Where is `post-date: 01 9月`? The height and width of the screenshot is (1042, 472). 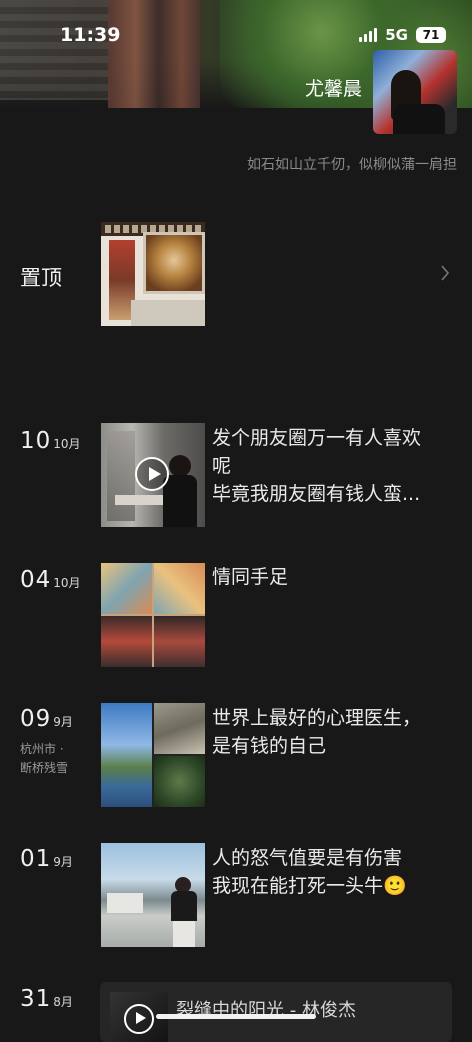 post-date: 01 9月 is located at coordinates (46, 859).